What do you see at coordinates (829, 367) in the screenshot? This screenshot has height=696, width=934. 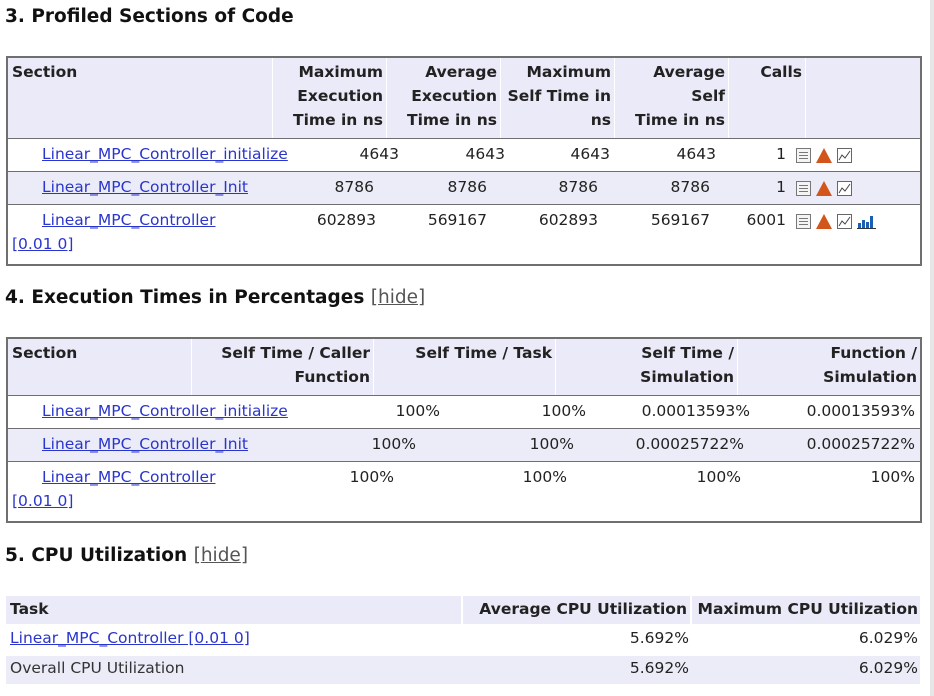 I see `header-func-sim: Function / Simulation` at bounding box center [829, 367].